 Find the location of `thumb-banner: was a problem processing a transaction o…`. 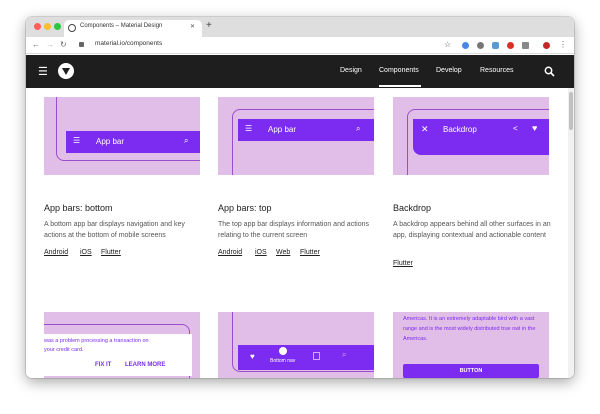

thumb-banner: was a problem processing a transaction o… is located at coordinates (118, 355).